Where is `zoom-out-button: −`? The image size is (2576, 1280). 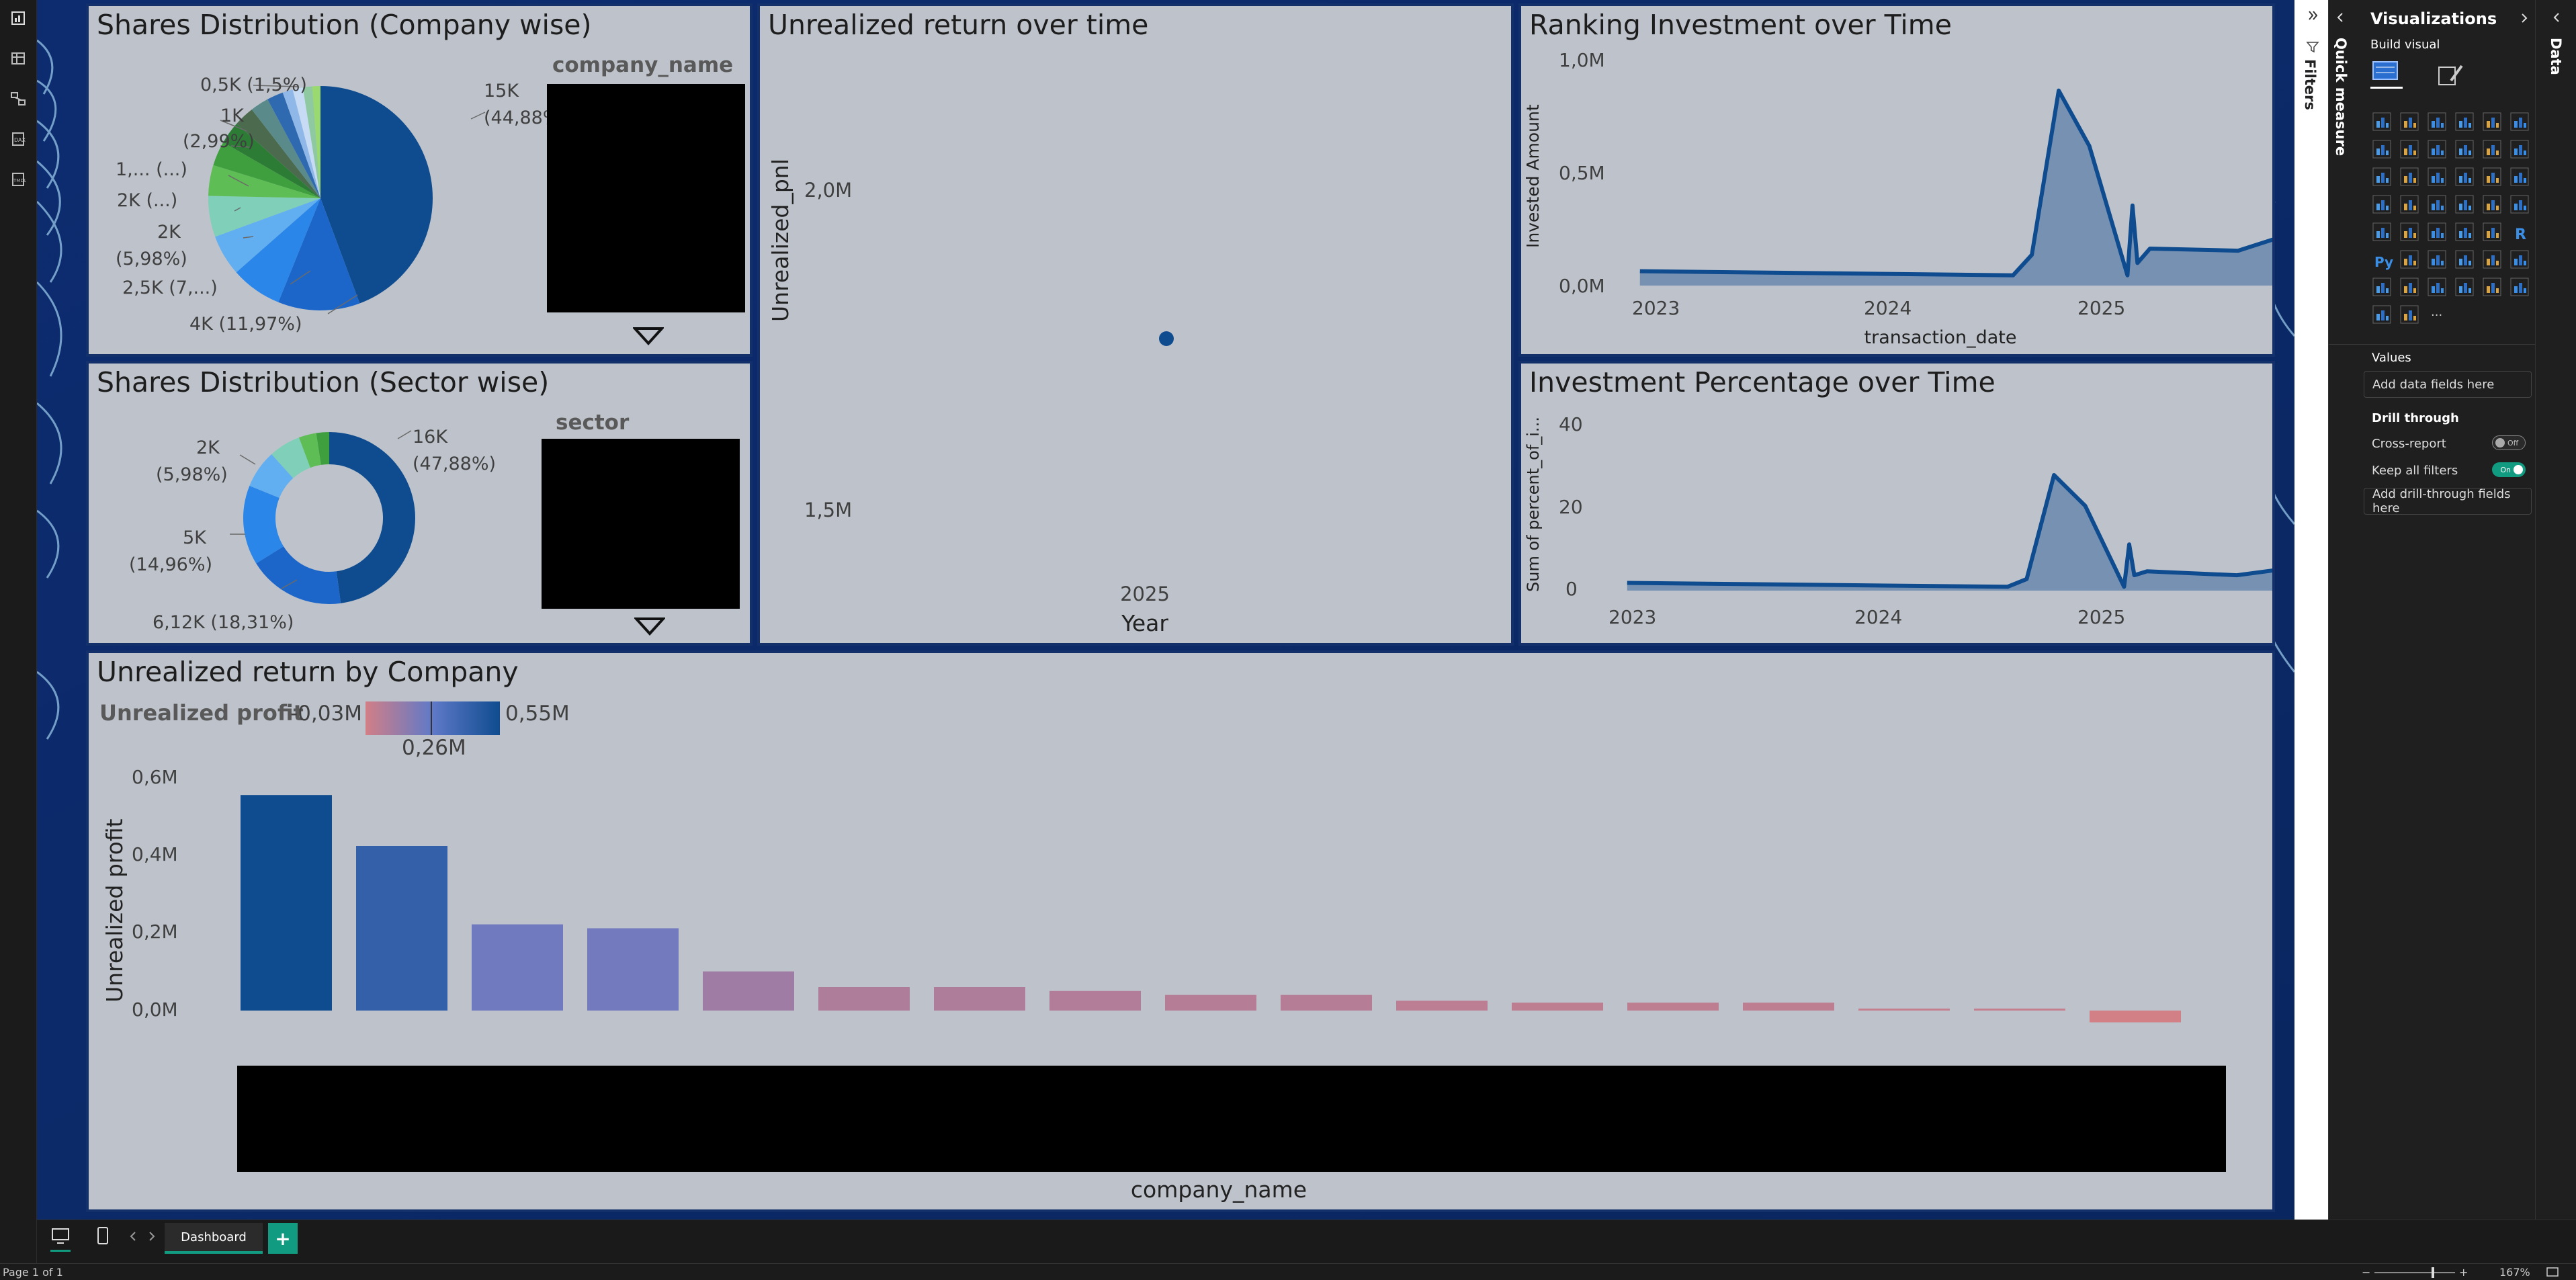 zoom-out-button: − is located at coordinates (2366, 1272).